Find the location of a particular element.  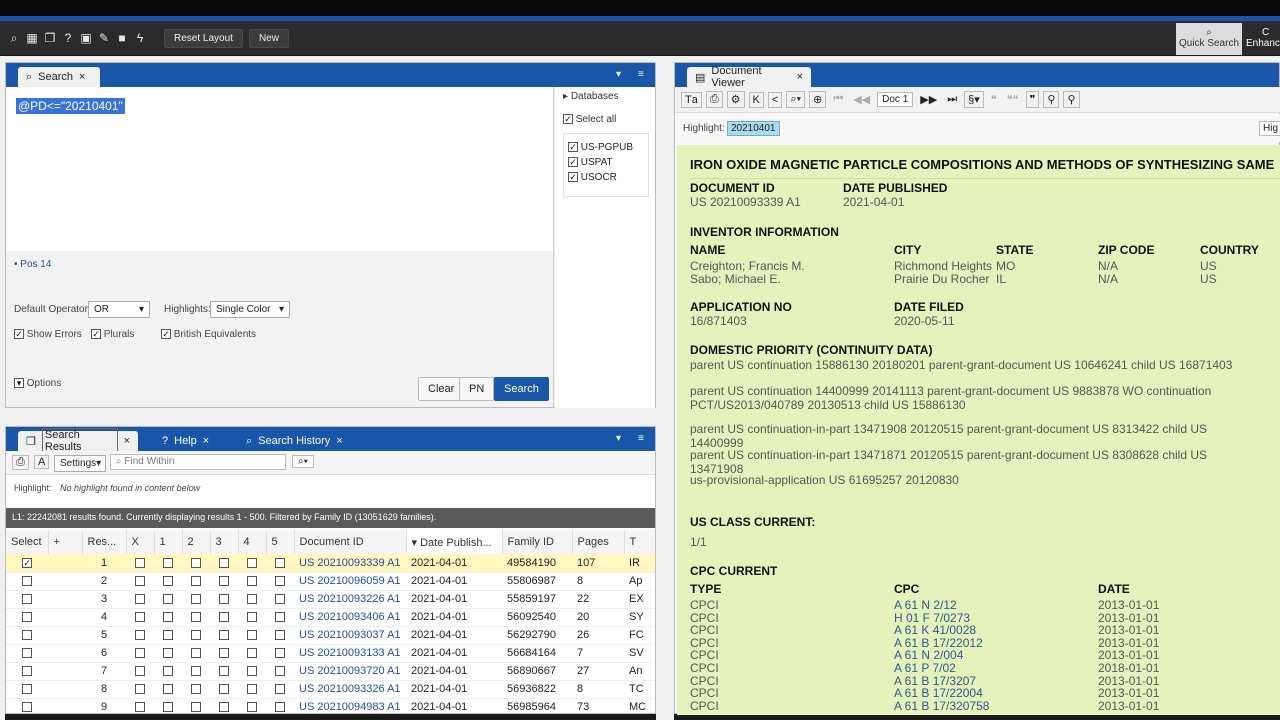

last-page-icon: ⏭ is located at coordinates (952, 99).